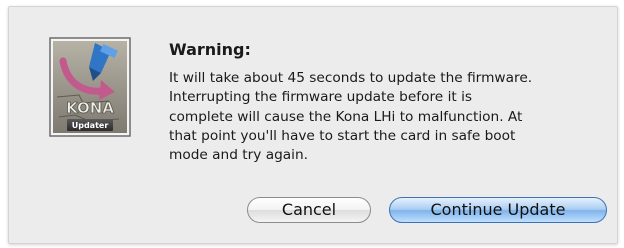  What do you see at coordinates (239, 155) in the screenshot?
I see `message-line: mode and try again.` at bounding box center [239, 155].